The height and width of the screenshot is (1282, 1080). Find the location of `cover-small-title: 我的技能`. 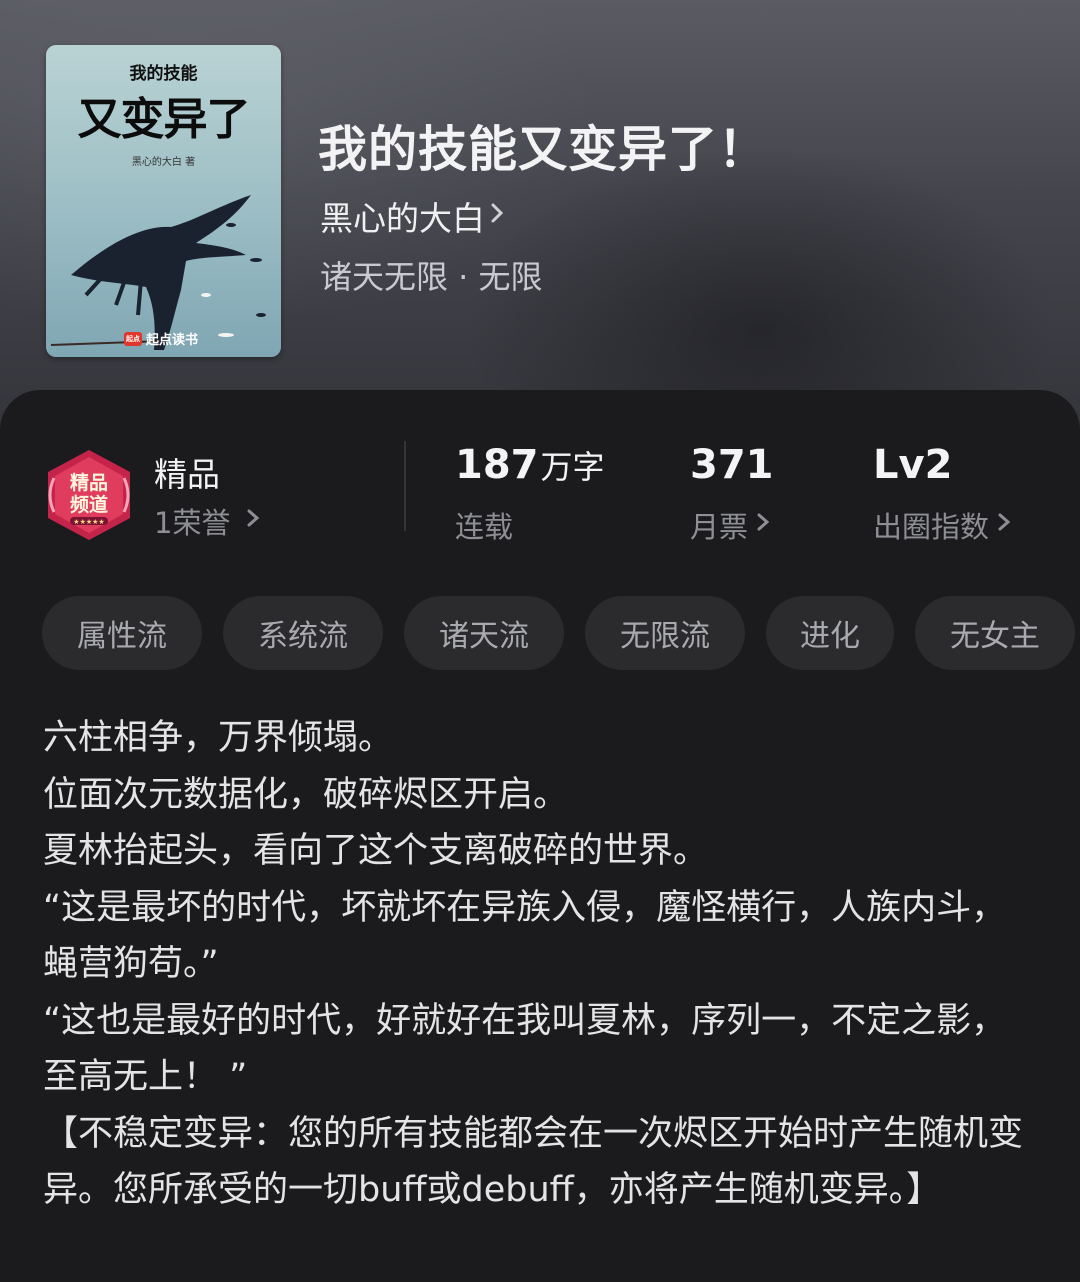

cover-small-title: 我的技能 is located at coordinates (163, 74).